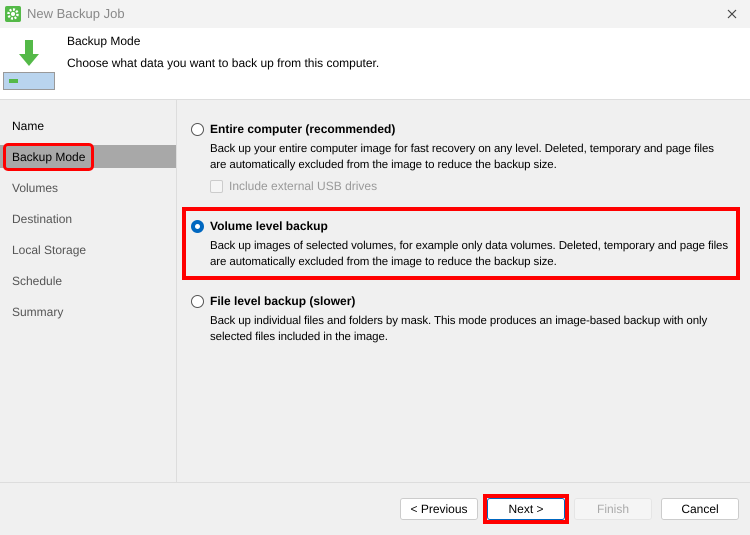 The image size is (750, 535). I want to click on dialog-button: < Previous, so click(439, 509).